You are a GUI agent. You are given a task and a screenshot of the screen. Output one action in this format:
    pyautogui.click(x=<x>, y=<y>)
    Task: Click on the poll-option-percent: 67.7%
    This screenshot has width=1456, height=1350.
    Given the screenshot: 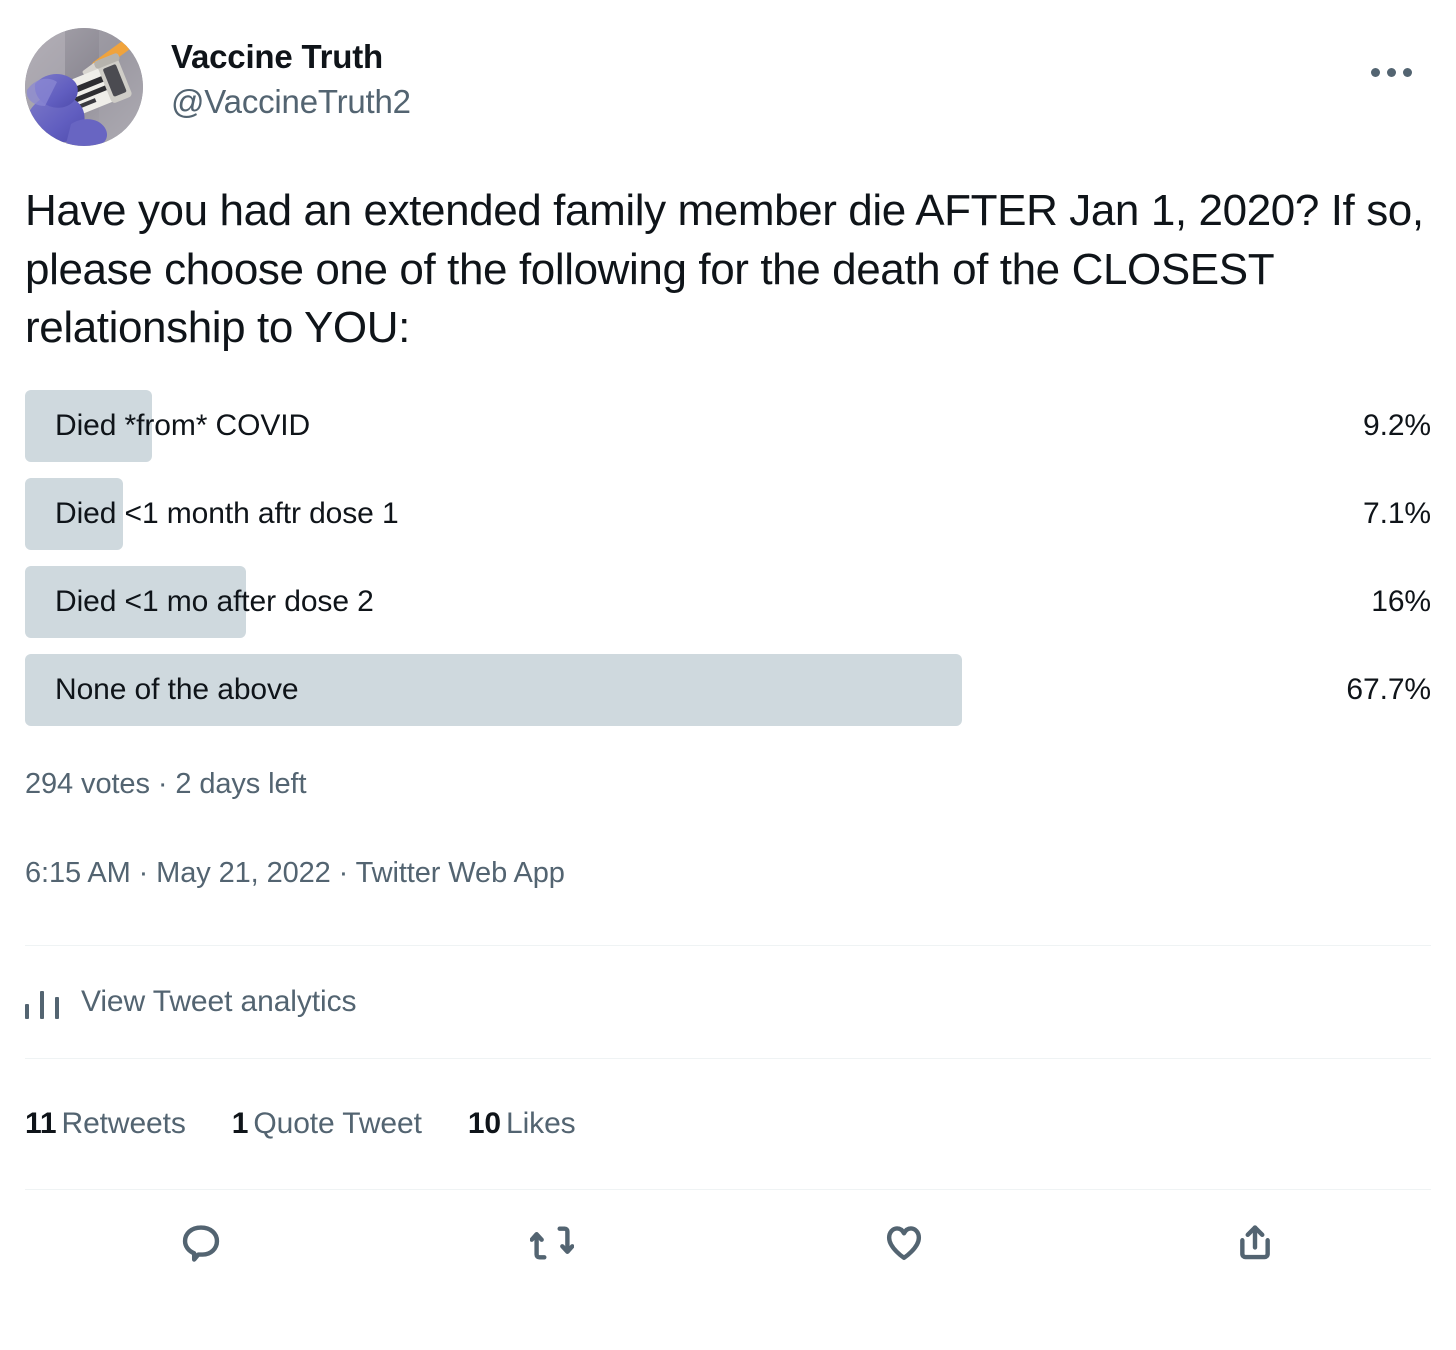 What is the action you would take?
    pyautogui.click(x=1388, y=689)
    